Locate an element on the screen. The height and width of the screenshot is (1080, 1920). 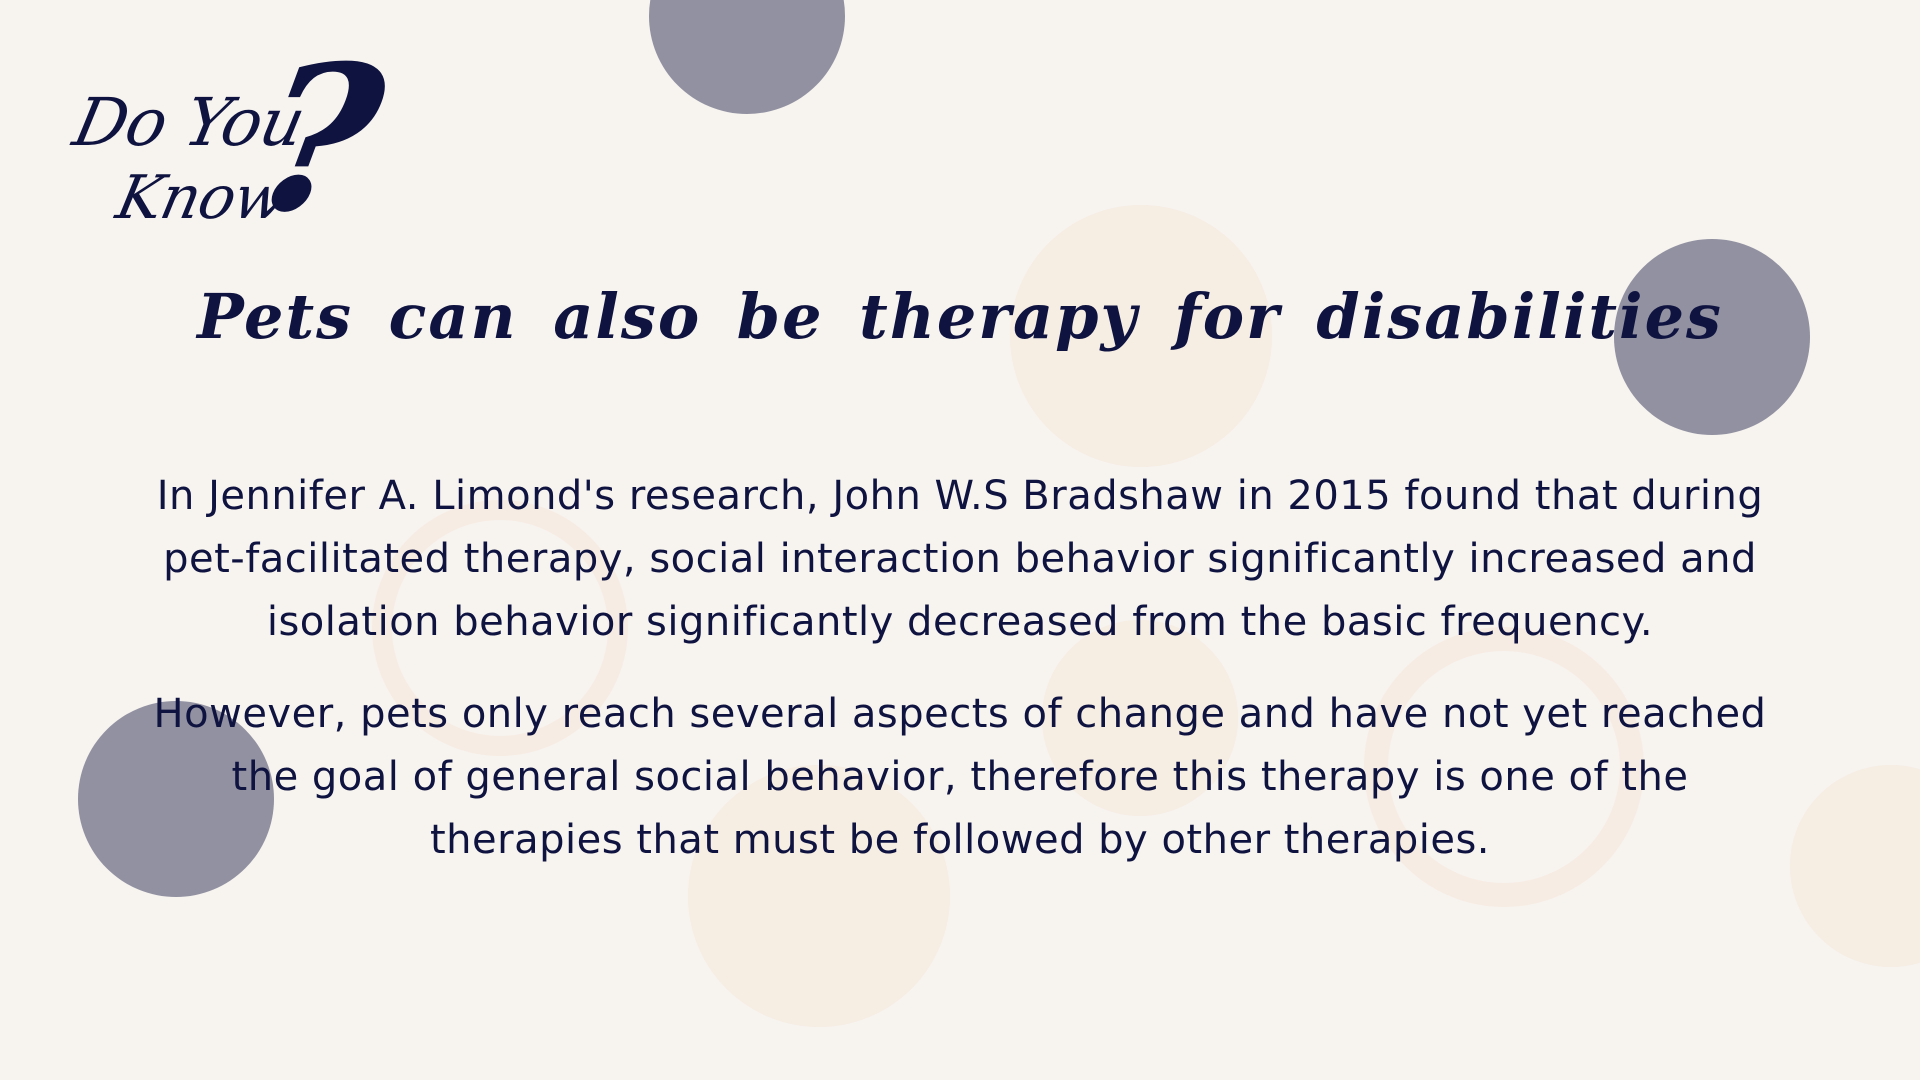
gray-circle-top is located at coordinates (747, 57).